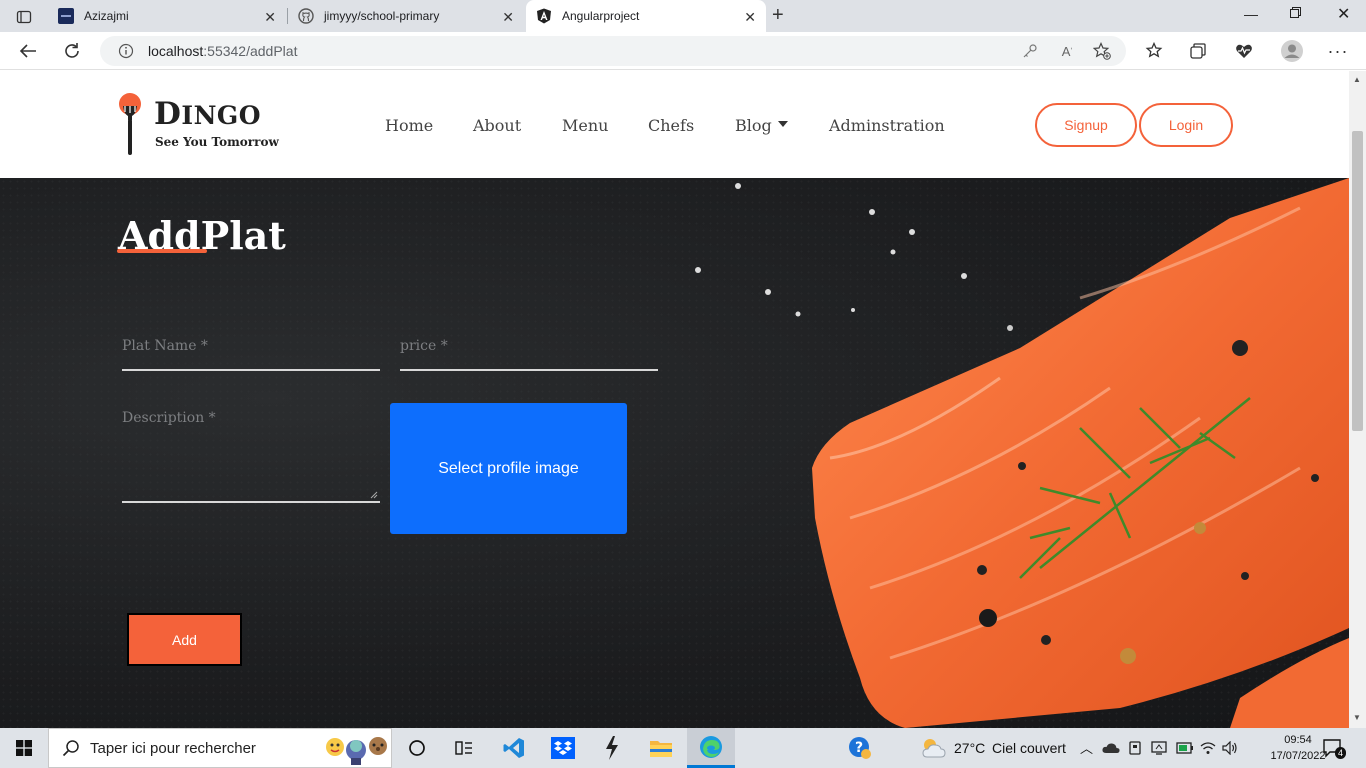 The width and height of the screenshot is (1366, 768). Describe the element at coordinates (184, 639) in the screenshot. I see `add-button: Add` at that location.